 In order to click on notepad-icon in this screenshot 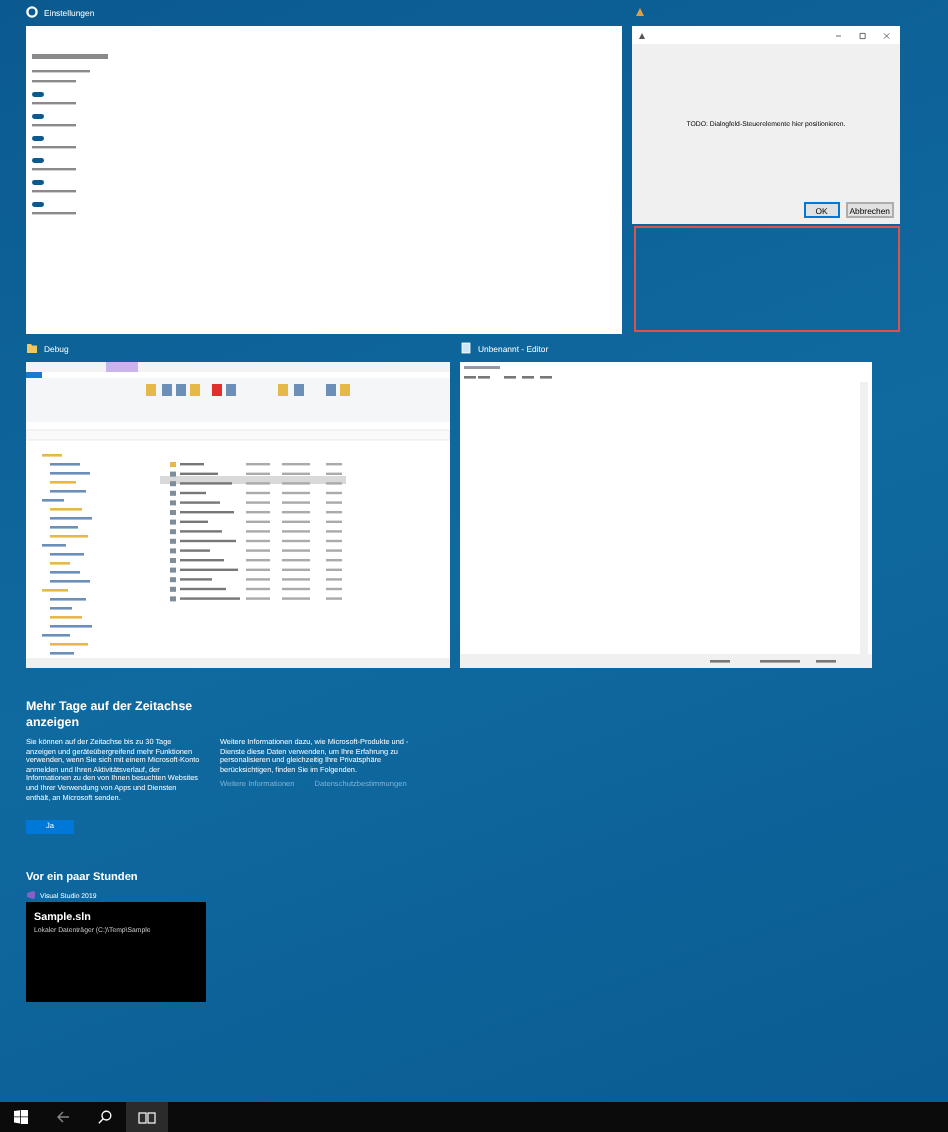, I will do `click(466, 348)`.